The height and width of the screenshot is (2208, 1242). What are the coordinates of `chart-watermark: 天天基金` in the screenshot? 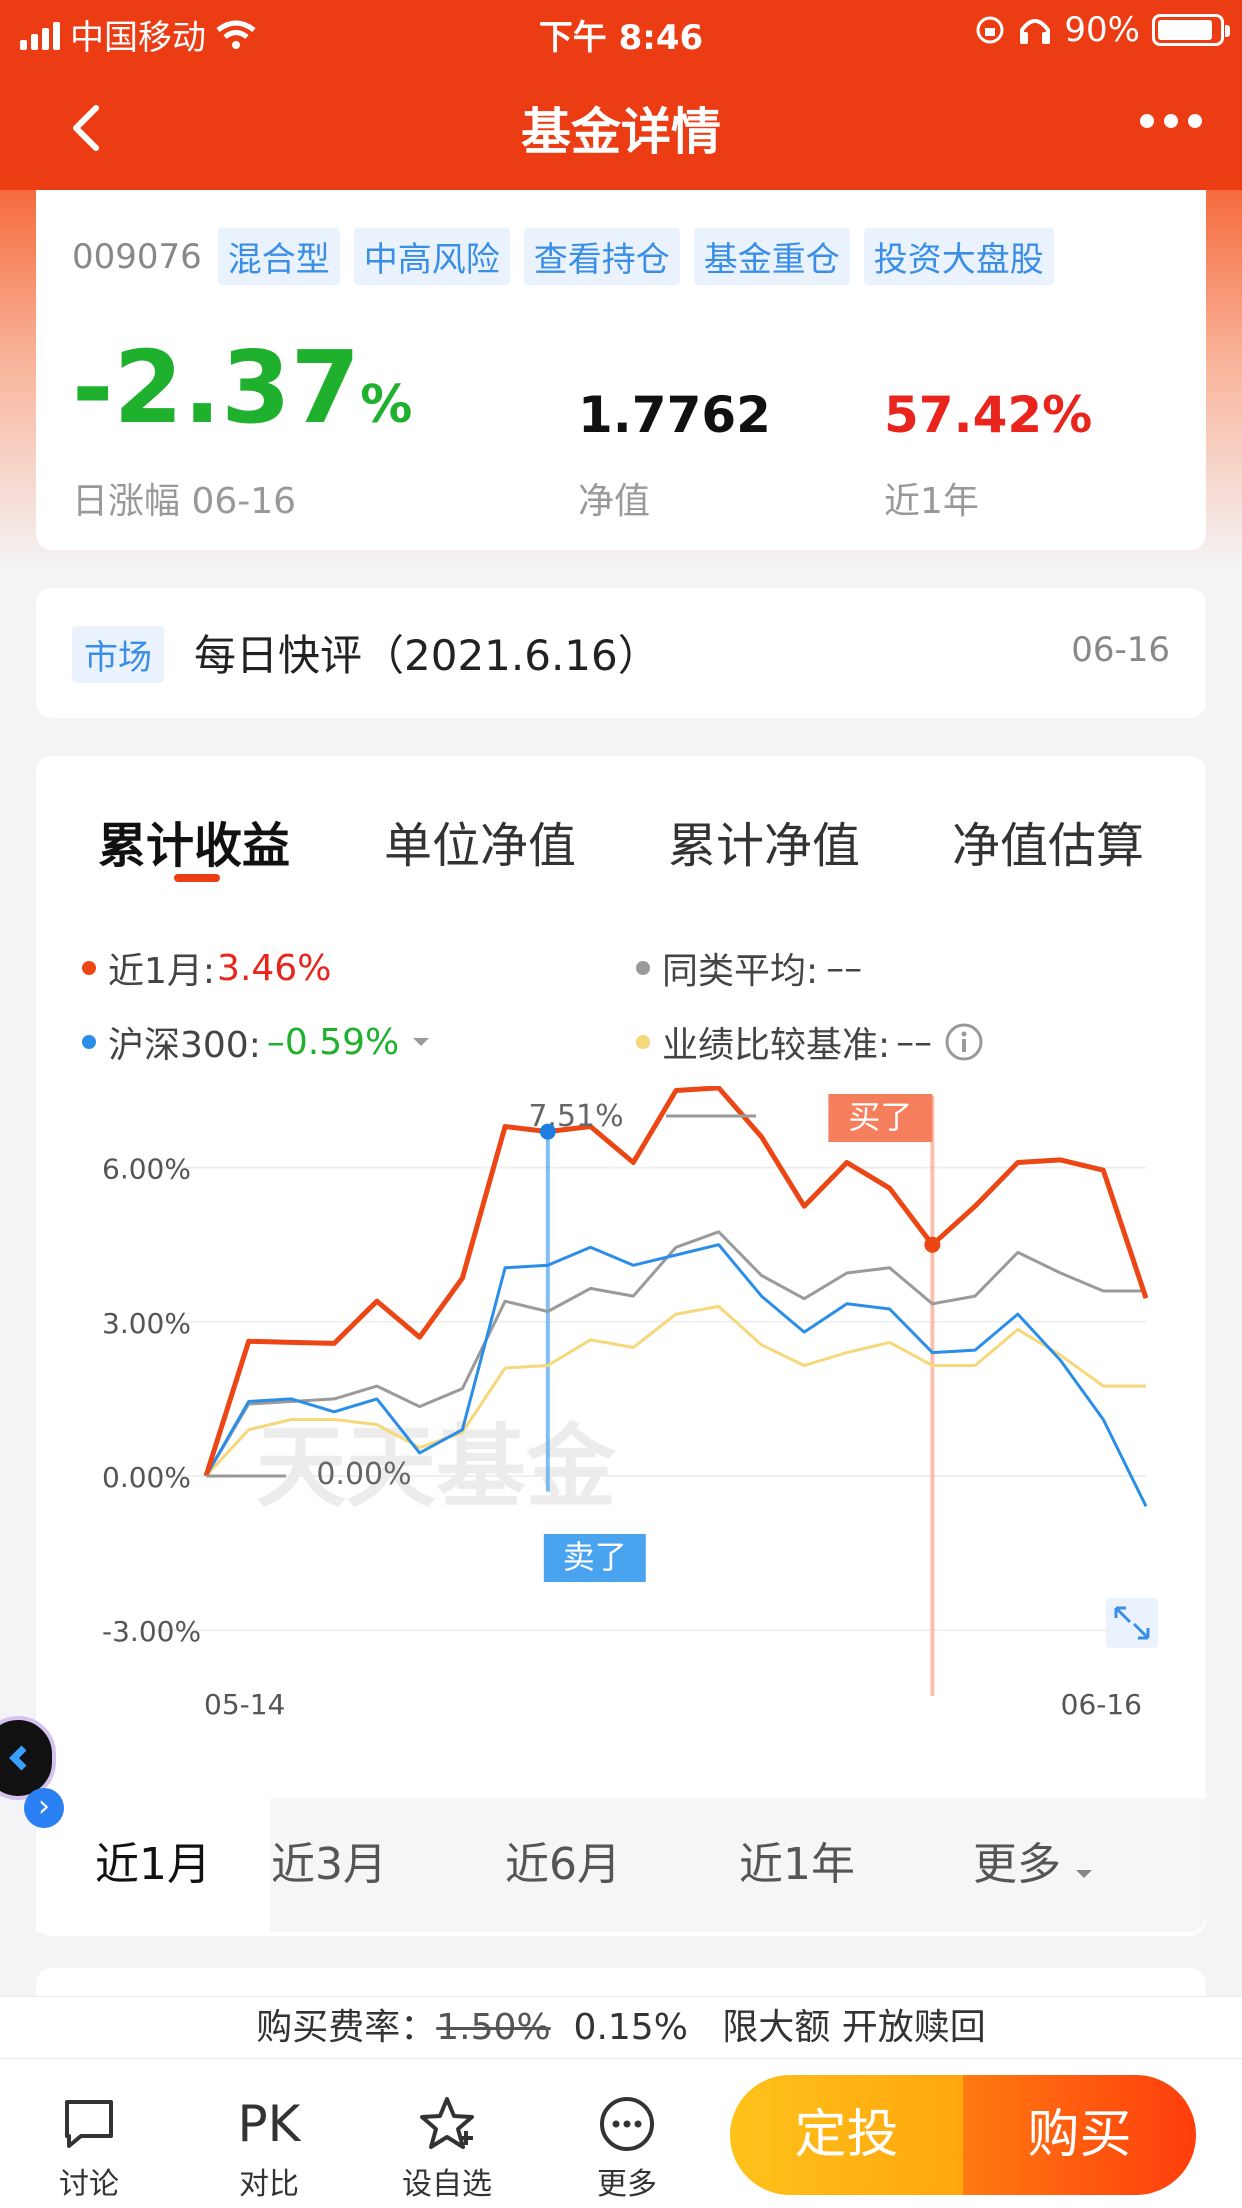 It's located at (436, 1467).